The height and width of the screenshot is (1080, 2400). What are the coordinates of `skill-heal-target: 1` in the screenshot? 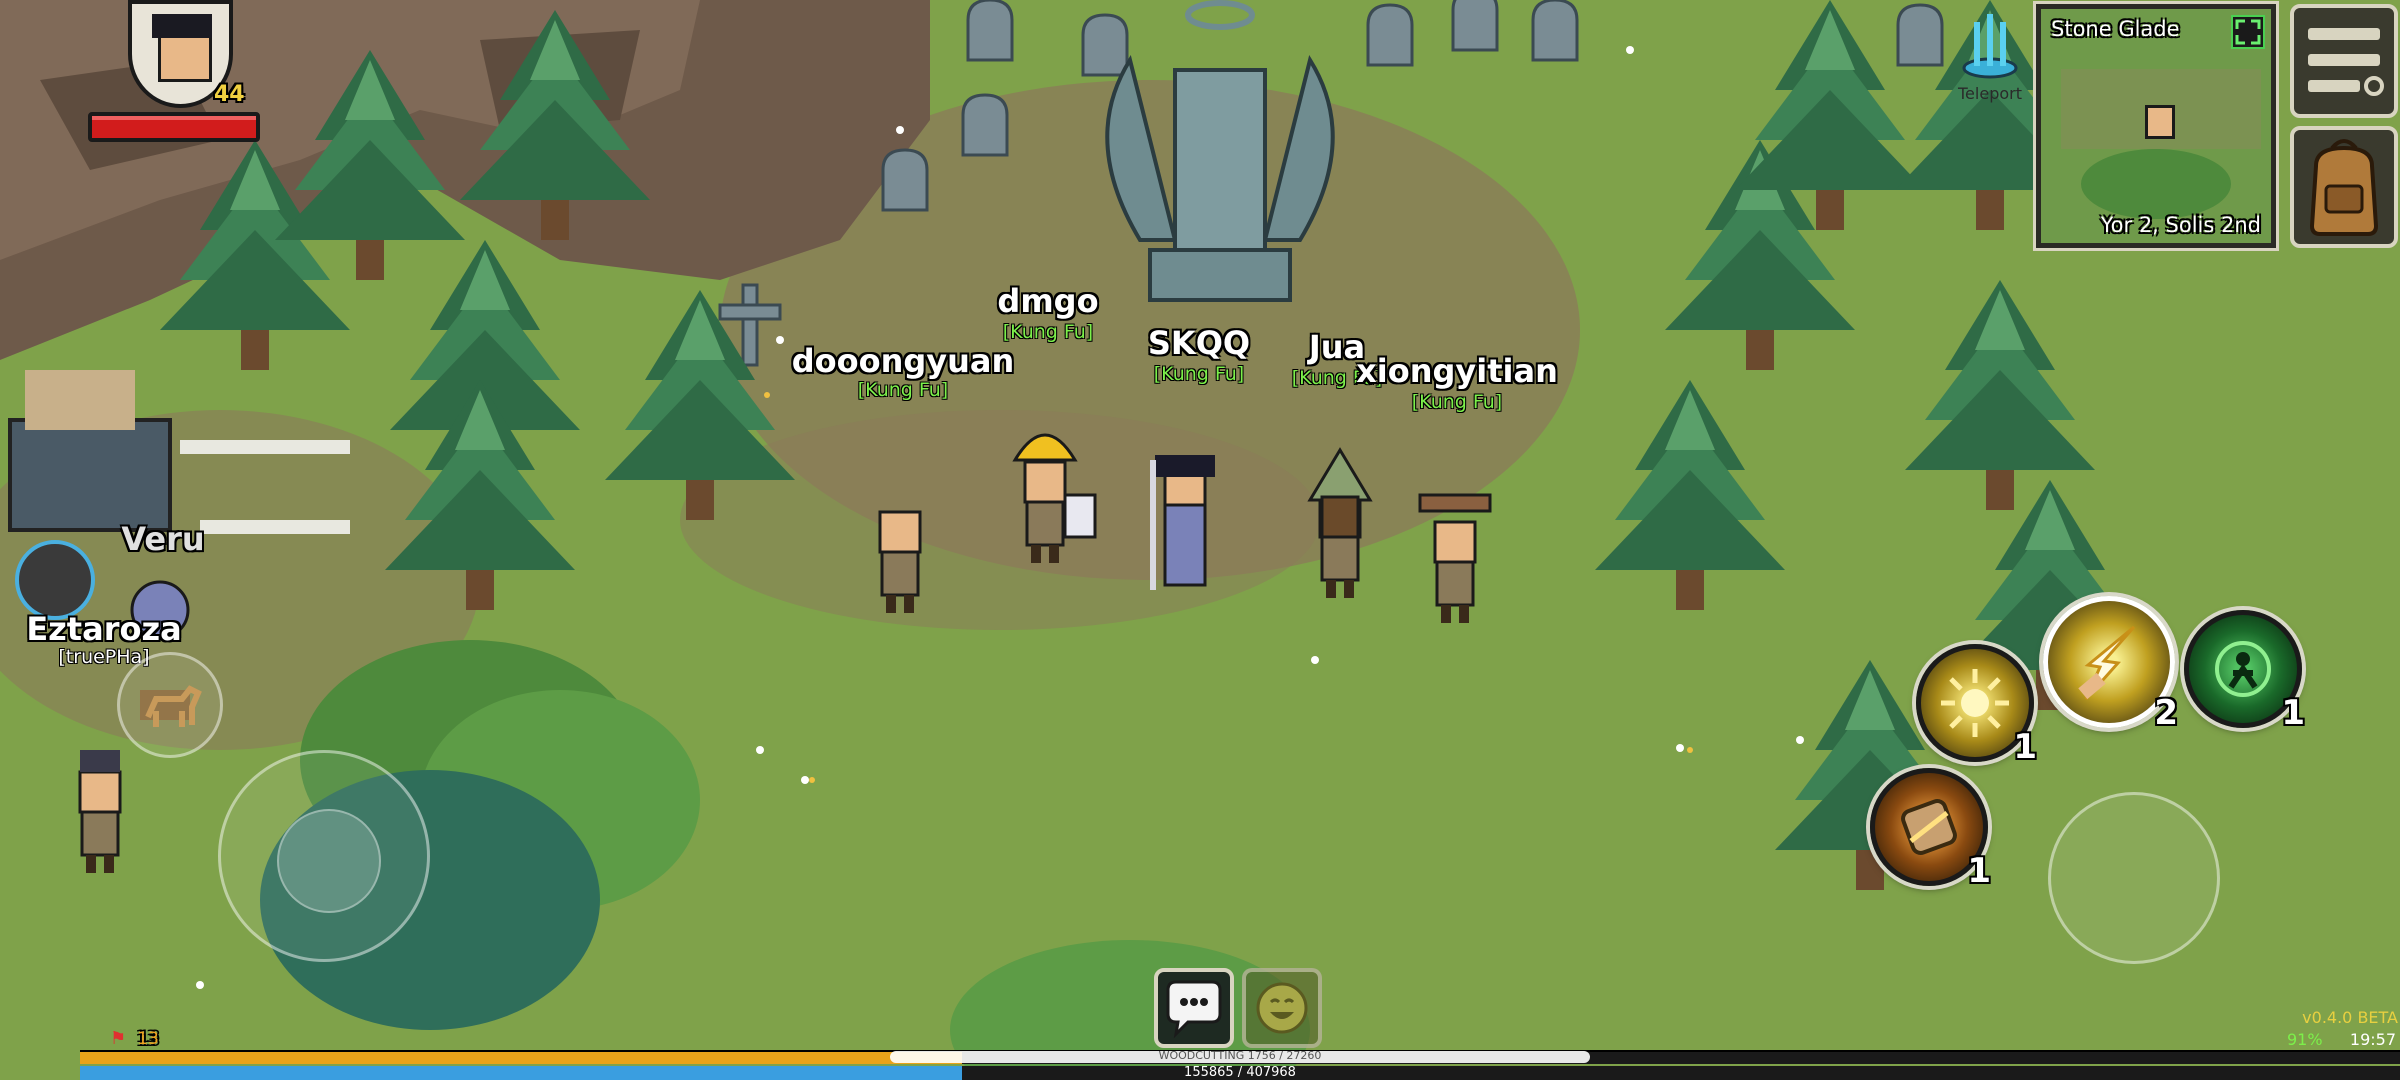 It's located at (2244, 671).